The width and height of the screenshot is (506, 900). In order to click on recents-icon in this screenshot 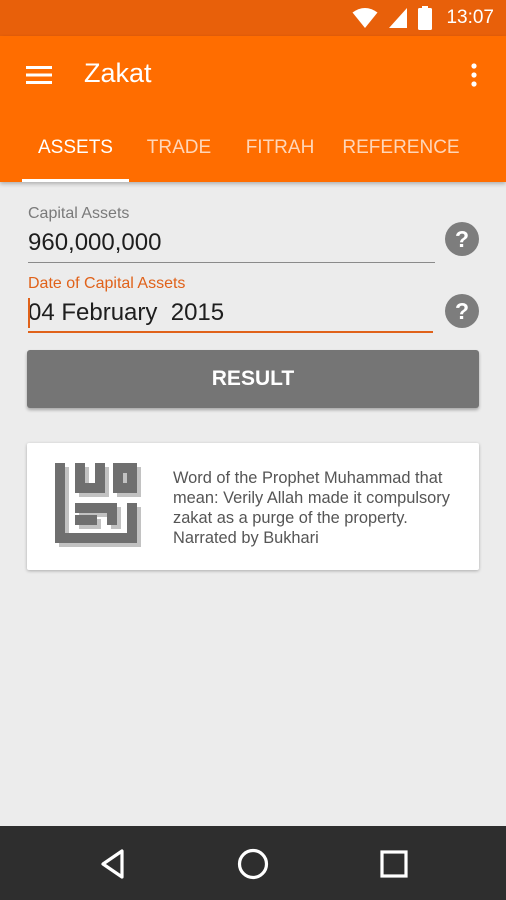, I will do `click(394, 864)`.